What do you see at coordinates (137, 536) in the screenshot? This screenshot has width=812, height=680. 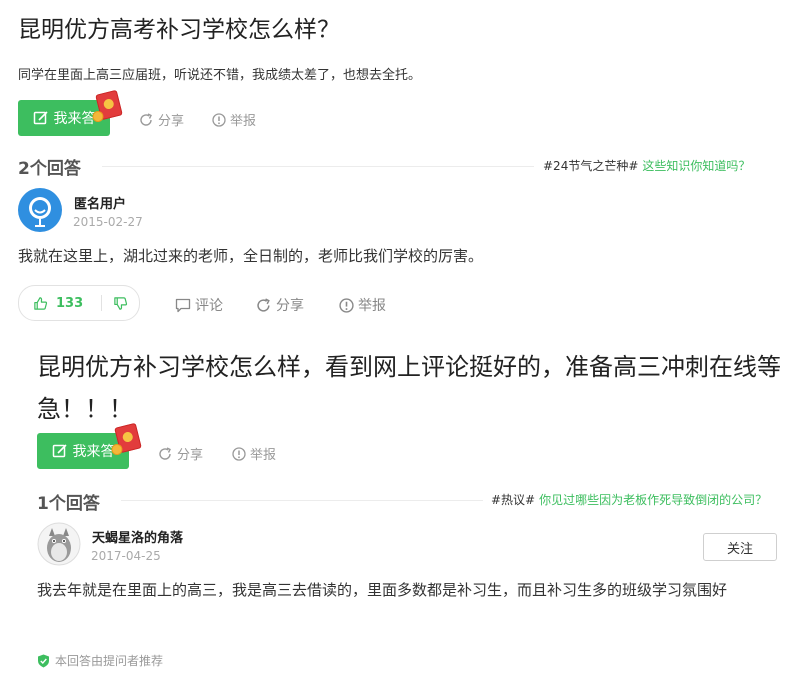 I see `answer-username: 天蝎星洛的角落` at bounding box center [137, 536].